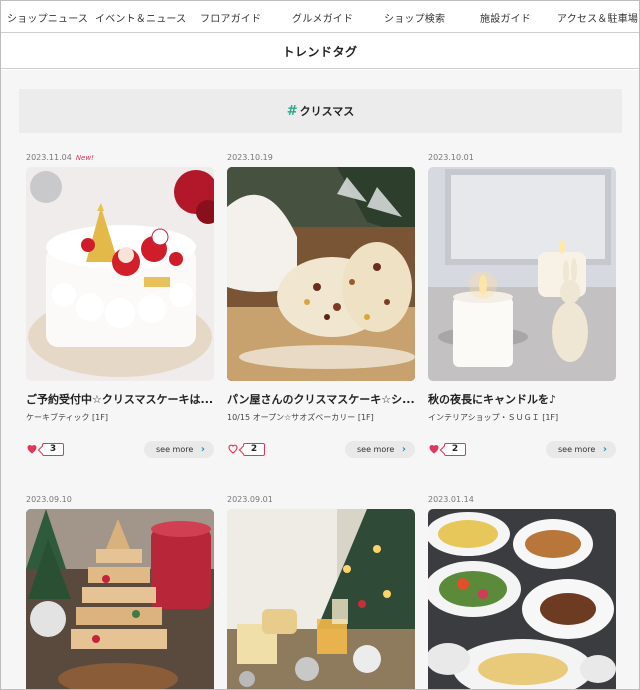 The width and height of the screenshot is (640, 690). What do you see at coordinates (53, 449) in the screenshot?
I see `like-count: 3` at bounding box center [53, 449].